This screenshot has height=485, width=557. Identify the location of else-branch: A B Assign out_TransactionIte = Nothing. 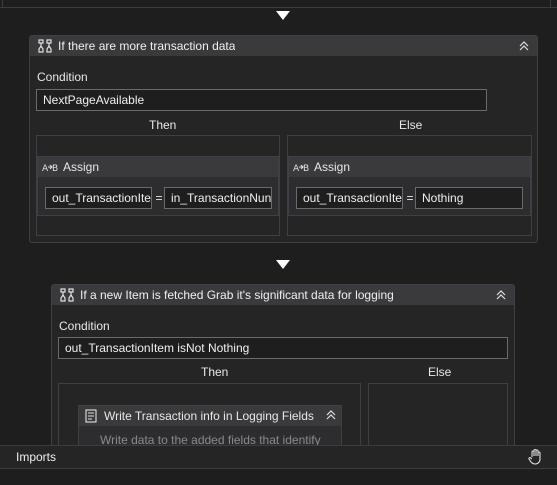
(409, 185).